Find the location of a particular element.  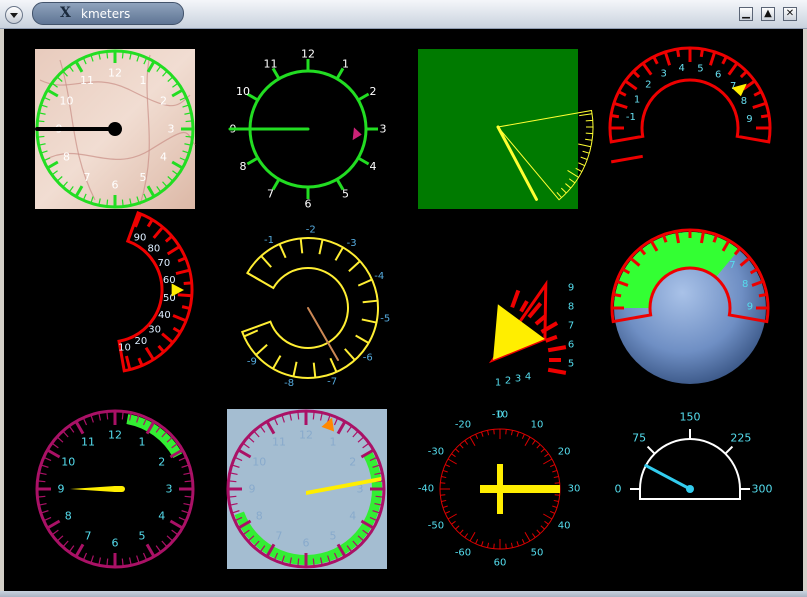

arc-label-90: 90 is located at coordinates (140, 238).